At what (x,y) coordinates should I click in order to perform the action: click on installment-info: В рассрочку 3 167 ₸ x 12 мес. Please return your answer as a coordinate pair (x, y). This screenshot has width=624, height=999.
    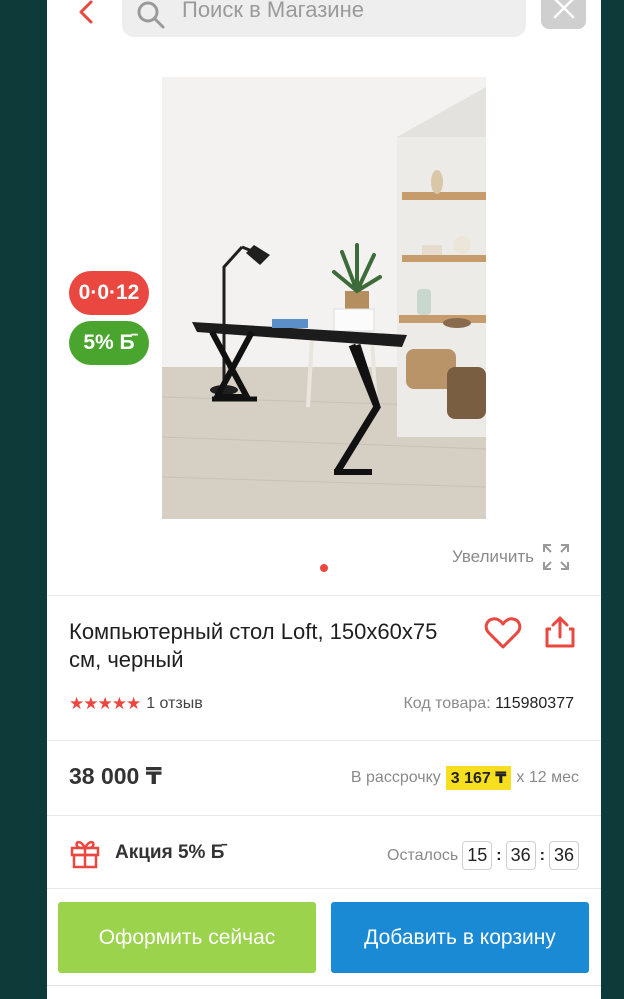
    Looking at the image, I should click on (465, 778).